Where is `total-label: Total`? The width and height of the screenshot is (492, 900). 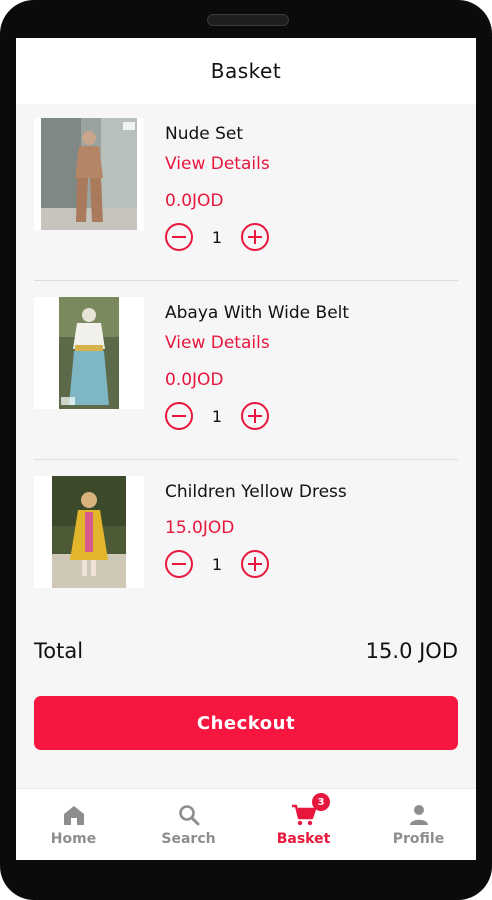
total-label: Total is located at coordinates (59, 651).